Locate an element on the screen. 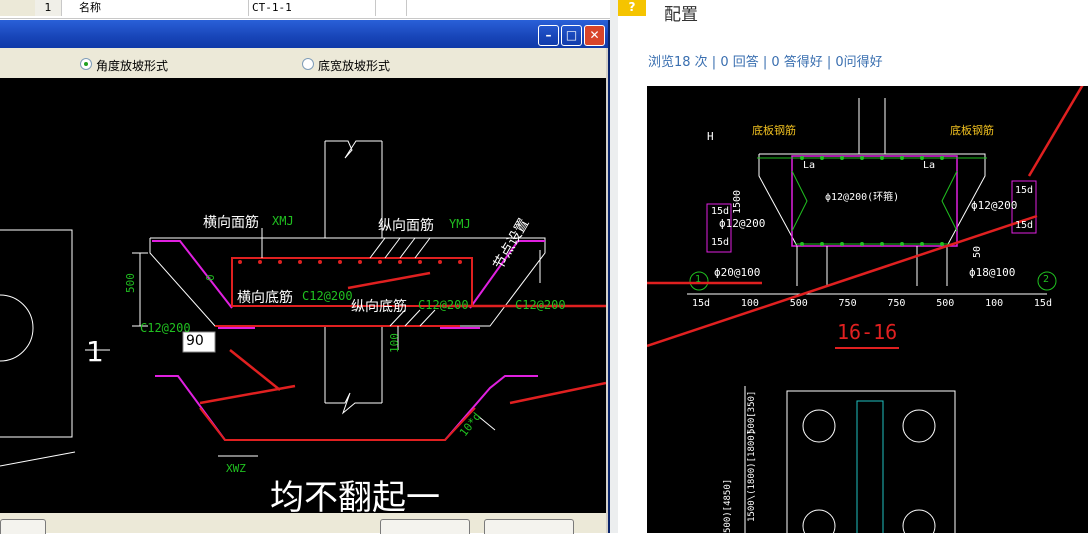  close-icon: ✕ is located at coordinates (594, 35).